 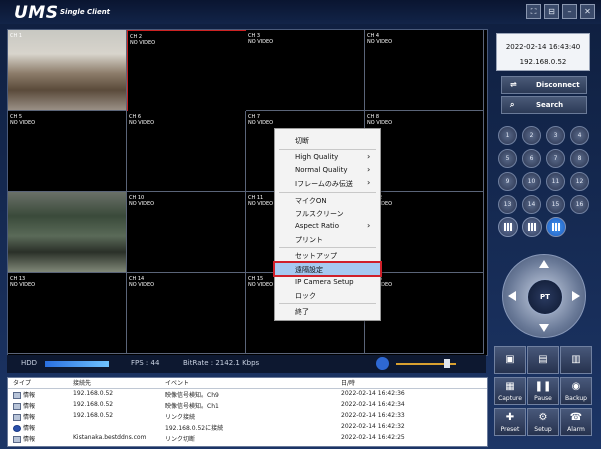 I want to click on ptz-up-icon, so click(x=544, y=264).